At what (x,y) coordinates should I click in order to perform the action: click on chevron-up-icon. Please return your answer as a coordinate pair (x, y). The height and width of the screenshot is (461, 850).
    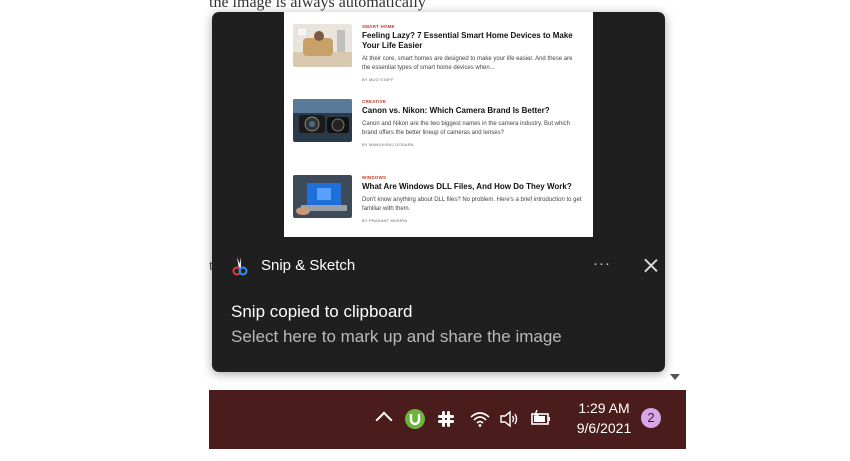
    Looking at the image, I should click on (384, 420).